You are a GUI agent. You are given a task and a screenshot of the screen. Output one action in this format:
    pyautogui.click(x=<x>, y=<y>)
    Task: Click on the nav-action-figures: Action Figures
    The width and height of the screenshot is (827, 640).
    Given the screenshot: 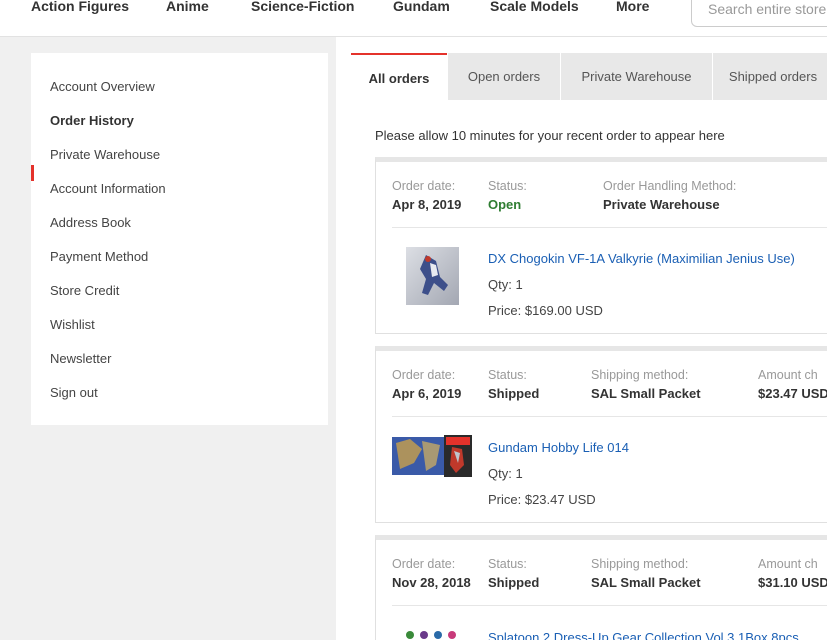 What is the action you would take?
    pyautogui.click(x=80, y=7)
    